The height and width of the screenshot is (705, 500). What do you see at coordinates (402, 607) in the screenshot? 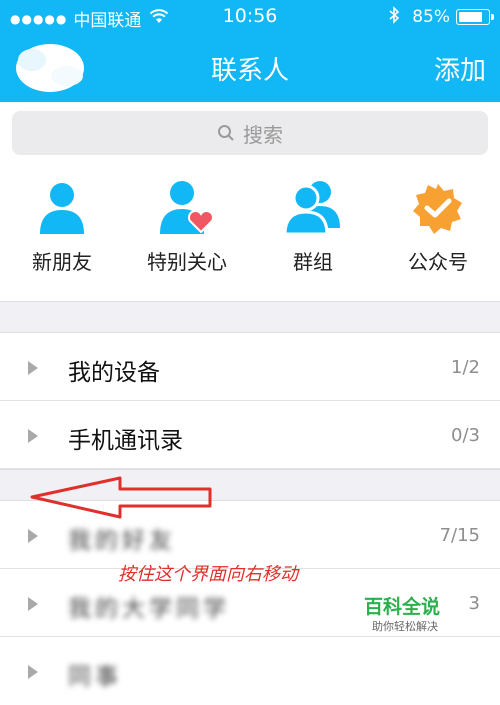
I see `watermark-title: 百科全说` at bounding box center [402, 607].